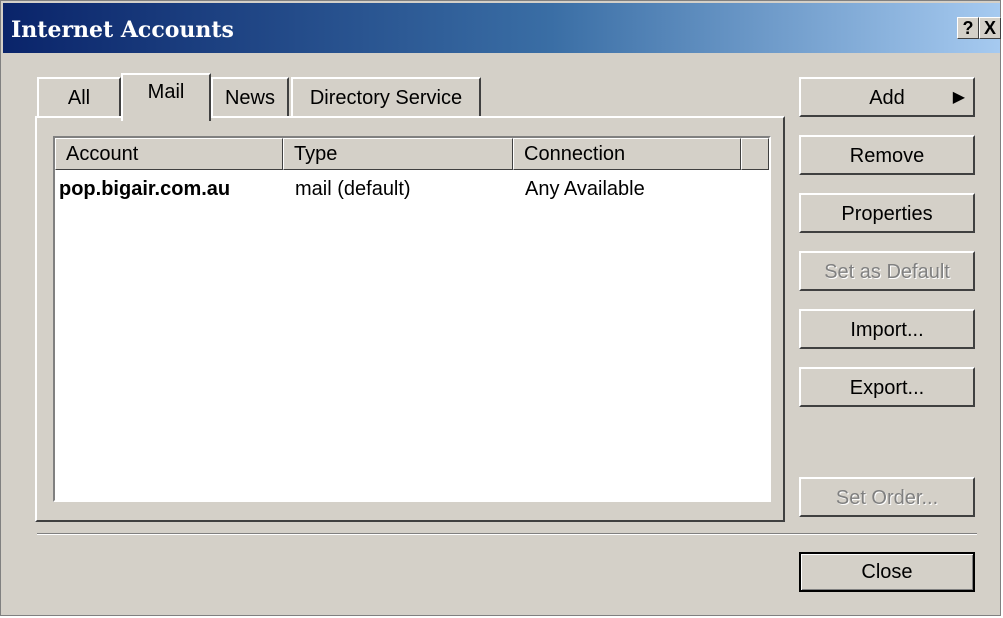 This screenshot has width=1003, height=618. I want to click on tab-mail: Mail, so click(166, 97).